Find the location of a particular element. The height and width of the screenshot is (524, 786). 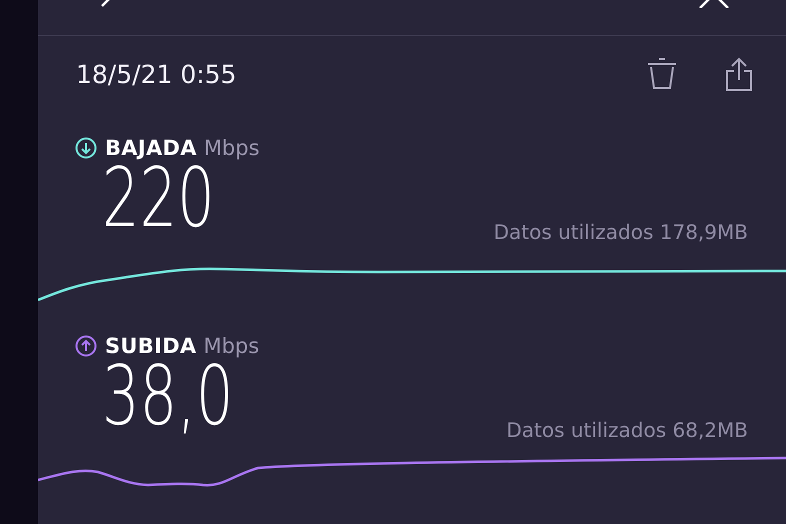

metric-label: BAJADA is located at coordinates (151, 148).